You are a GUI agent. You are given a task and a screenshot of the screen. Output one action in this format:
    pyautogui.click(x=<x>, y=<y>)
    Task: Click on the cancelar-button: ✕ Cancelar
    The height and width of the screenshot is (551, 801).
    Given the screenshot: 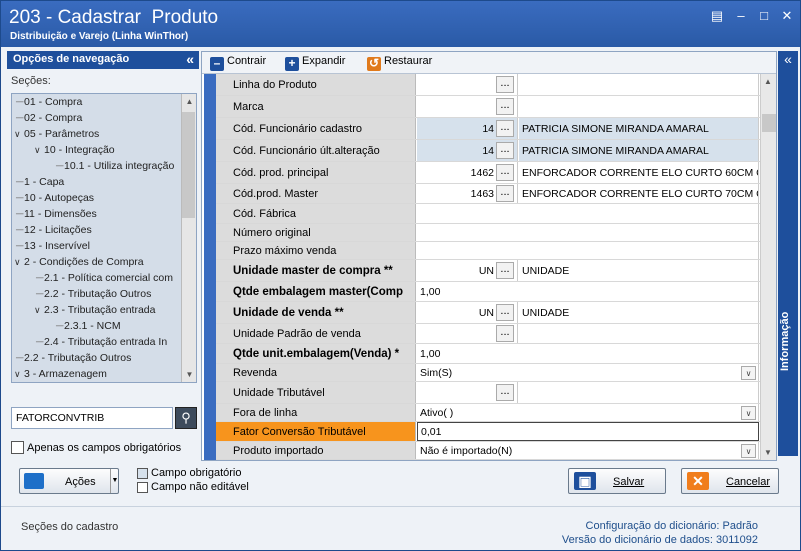 What is the action you would take?
    pyautogui.click(x=730, y=481)
    